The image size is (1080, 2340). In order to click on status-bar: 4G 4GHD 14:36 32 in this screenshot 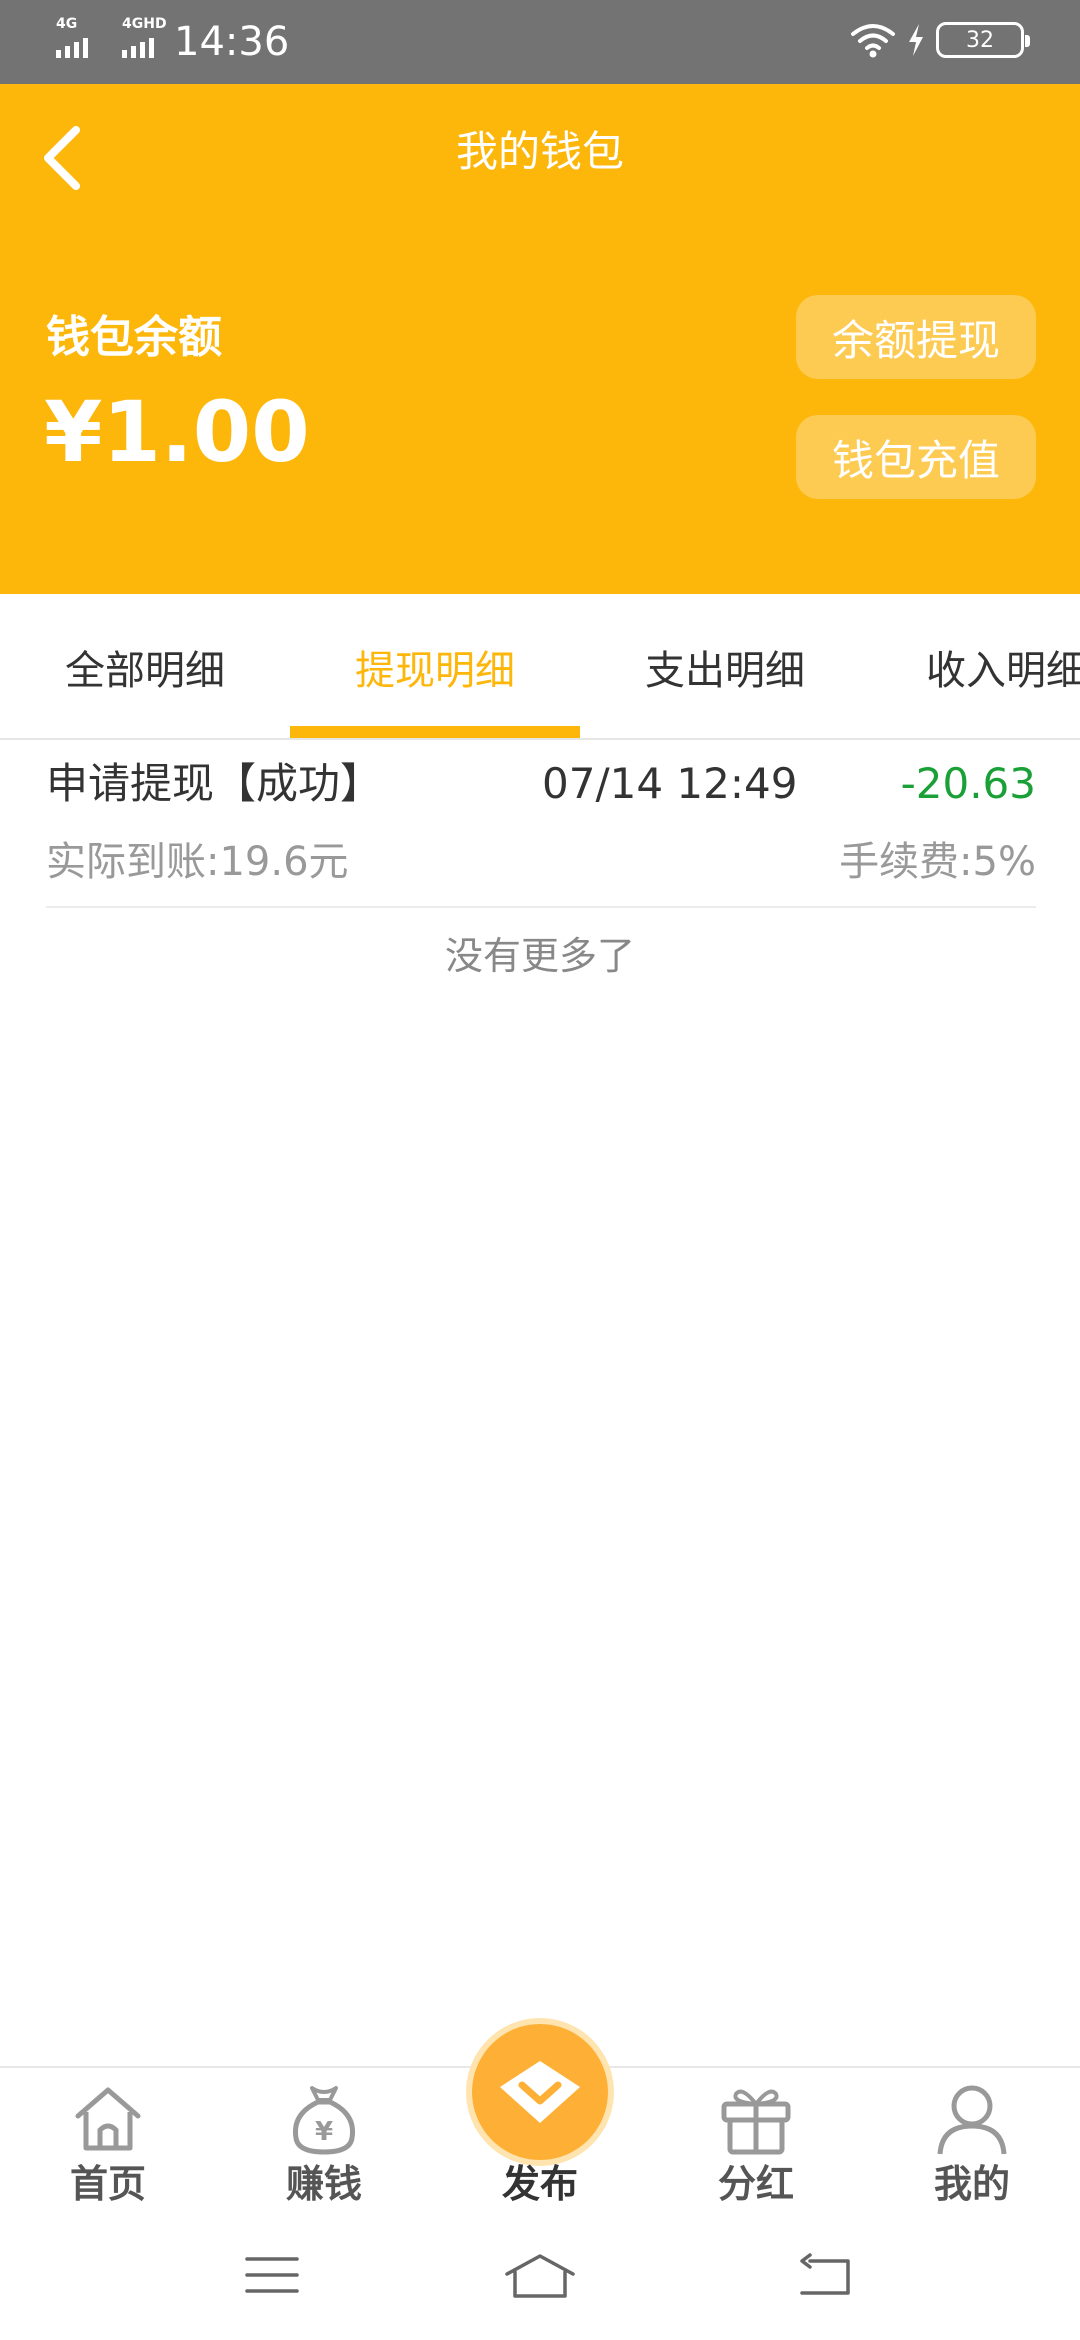, I will do `click(540, 42)`.